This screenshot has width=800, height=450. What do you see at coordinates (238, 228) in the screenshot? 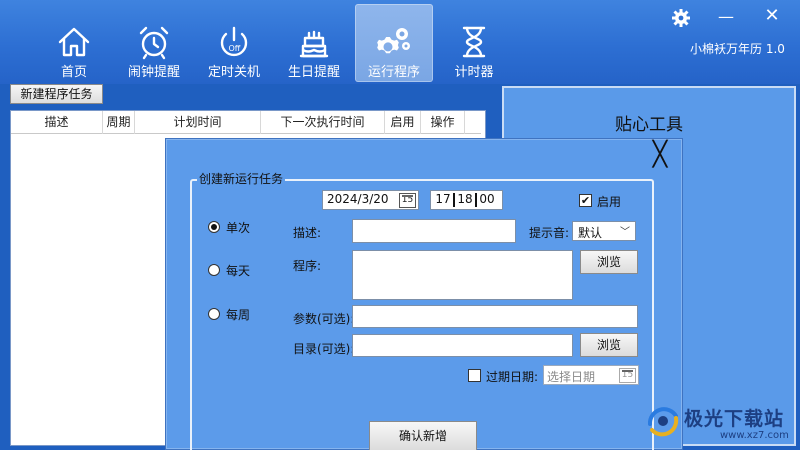
I see `radio-once-label: 单次` at bounding box center [238, 228].